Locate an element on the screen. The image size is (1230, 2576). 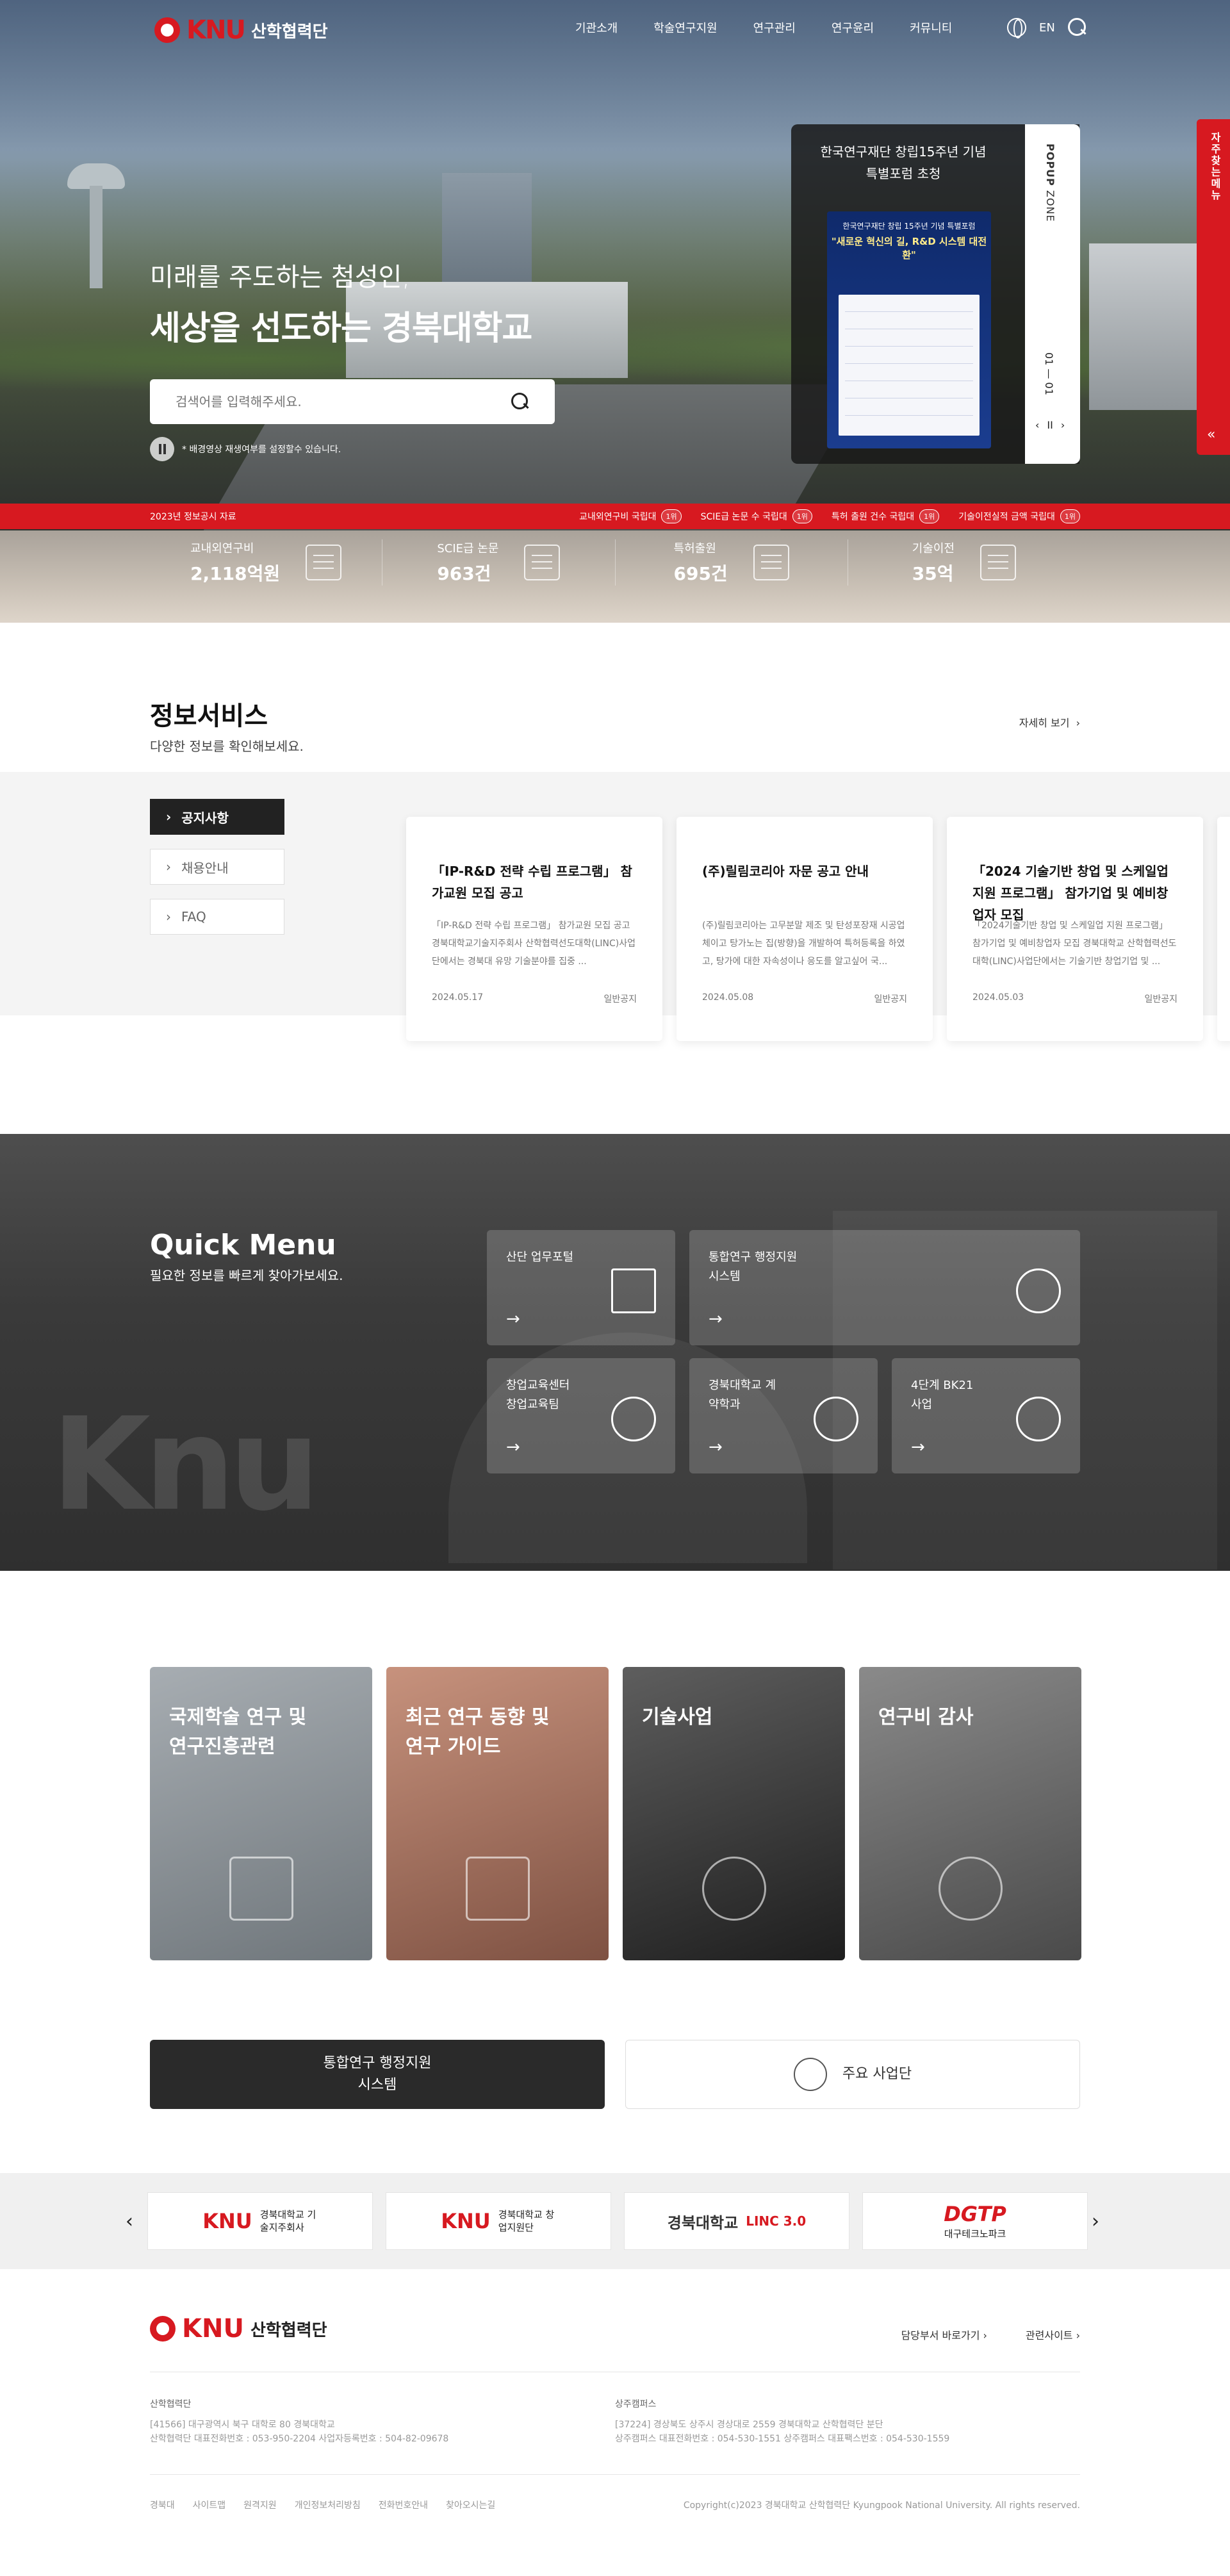
globe-icon is located at coordinates (1016, 28).